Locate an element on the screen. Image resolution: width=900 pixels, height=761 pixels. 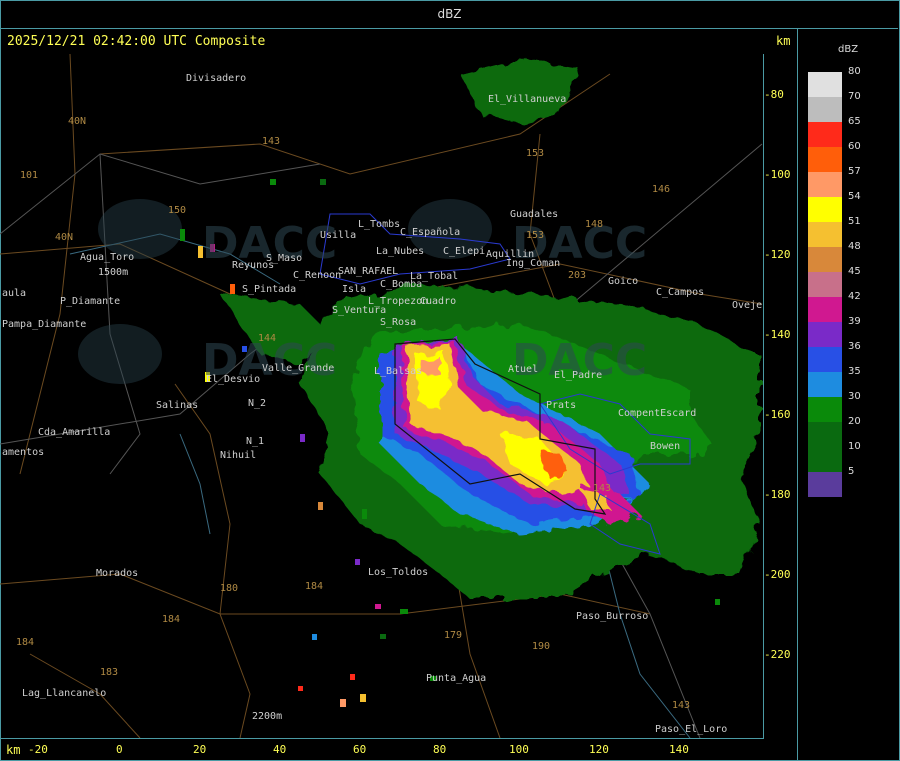
x-unit-label: km is located at coordinates (13, 750).